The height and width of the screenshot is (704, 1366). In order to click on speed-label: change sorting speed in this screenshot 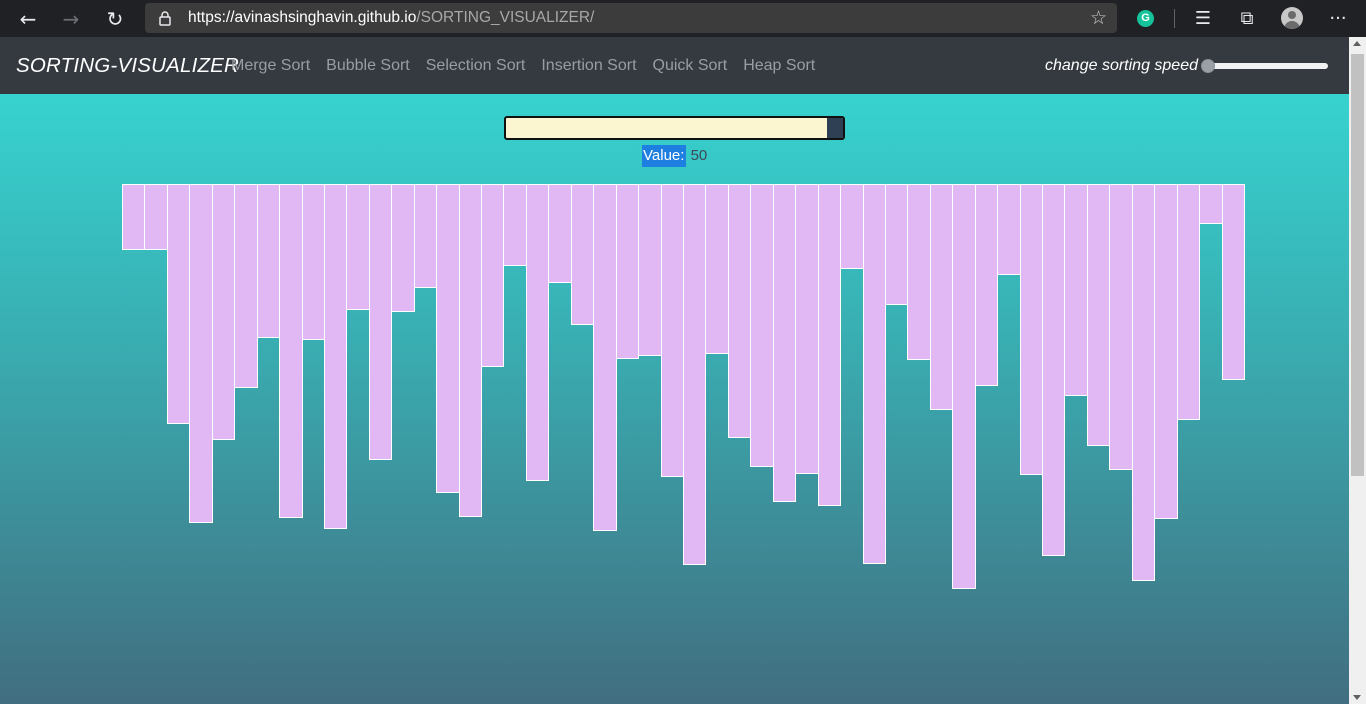, I will do `click(1121, 65)`.